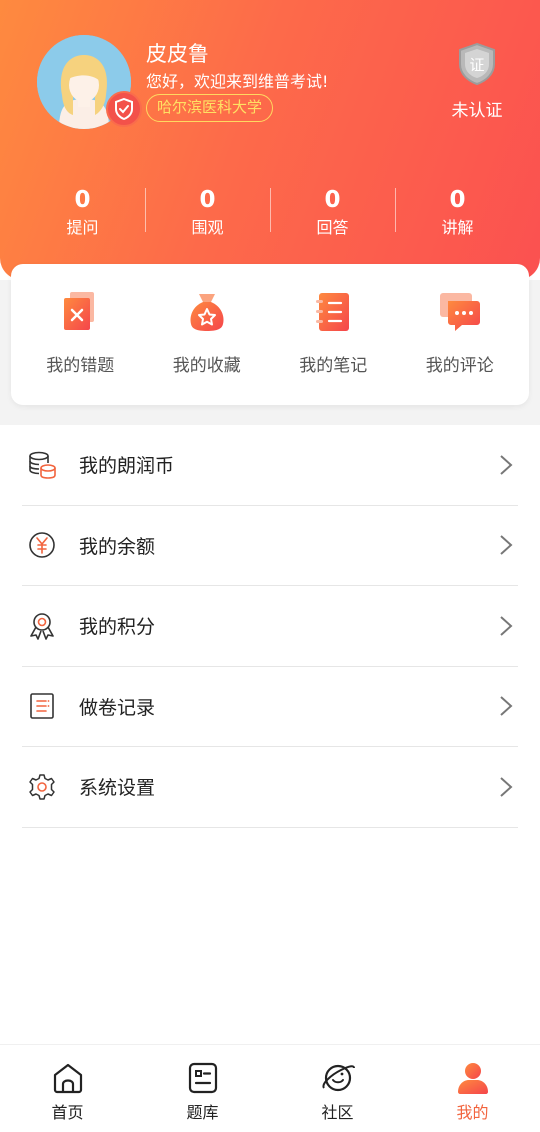  I want to click on quick-action-label: 我的错题, so click(80, 366).